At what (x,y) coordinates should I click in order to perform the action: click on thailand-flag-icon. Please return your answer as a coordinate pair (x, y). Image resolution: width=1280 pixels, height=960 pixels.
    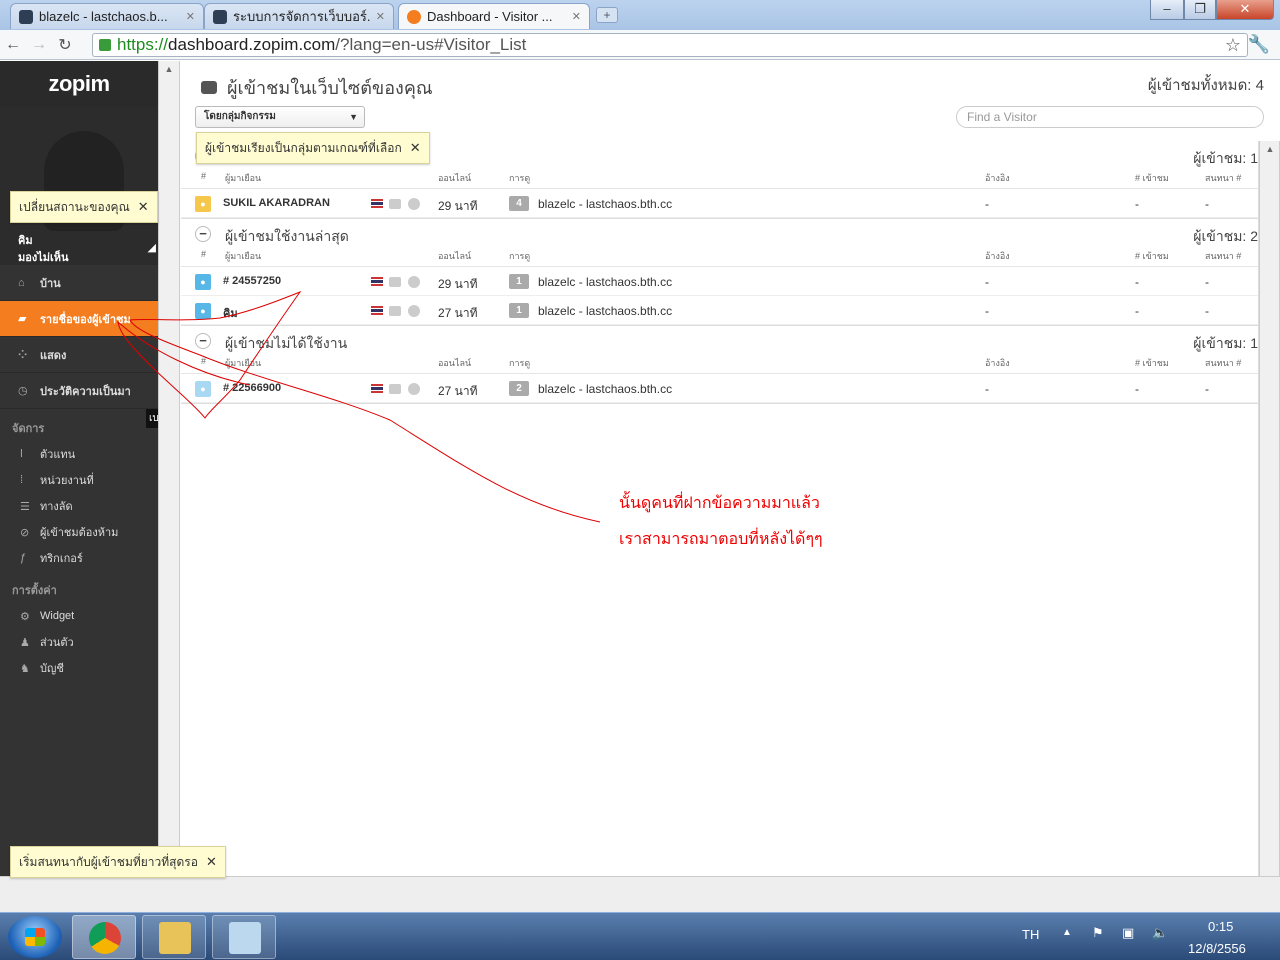
    Looking at the image, I should click on (377, 388).